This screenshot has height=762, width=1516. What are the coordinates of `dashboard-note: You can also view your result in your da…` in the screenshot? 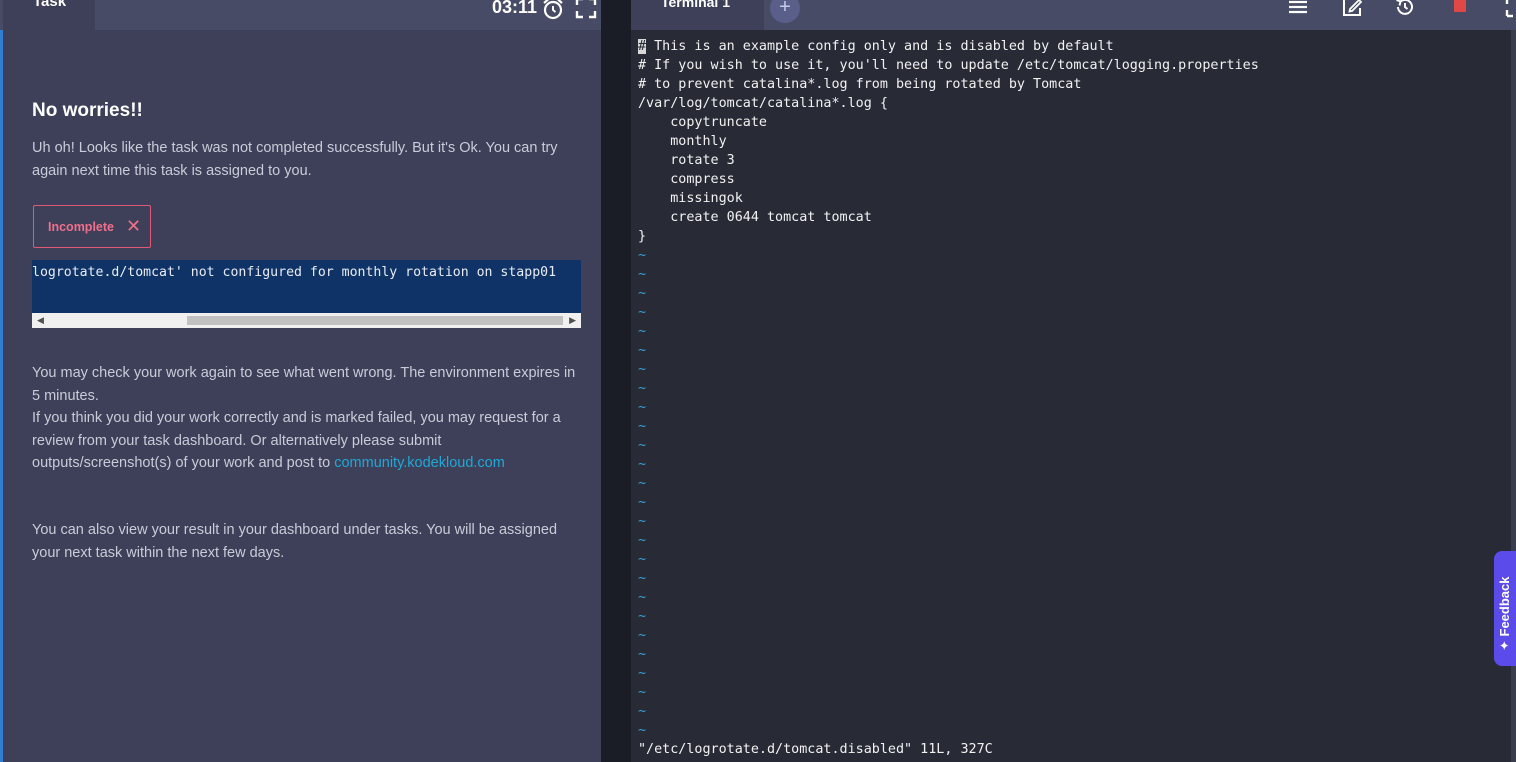 It's located at (295, 541).